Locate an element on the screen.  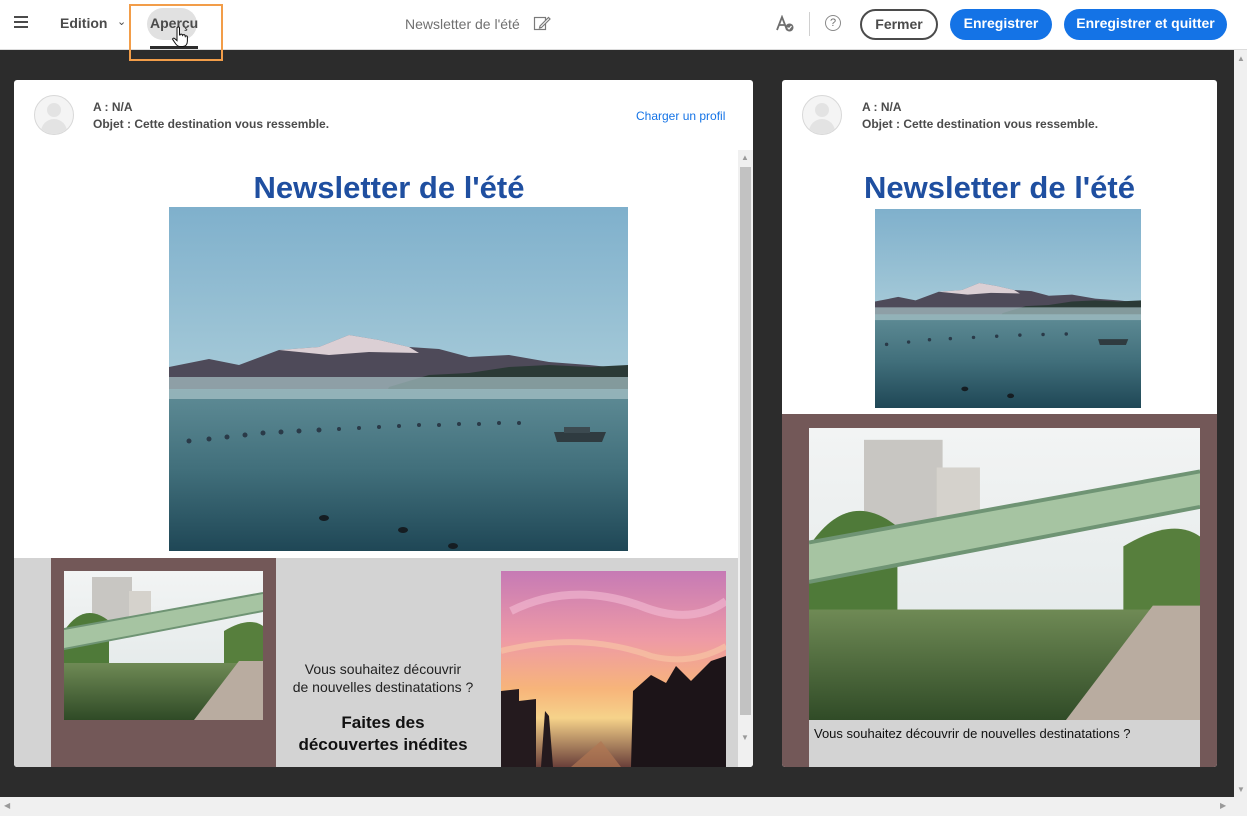
page-horizontal-scrollbar: ◀ ▶ is located at coordinates (623, 806).